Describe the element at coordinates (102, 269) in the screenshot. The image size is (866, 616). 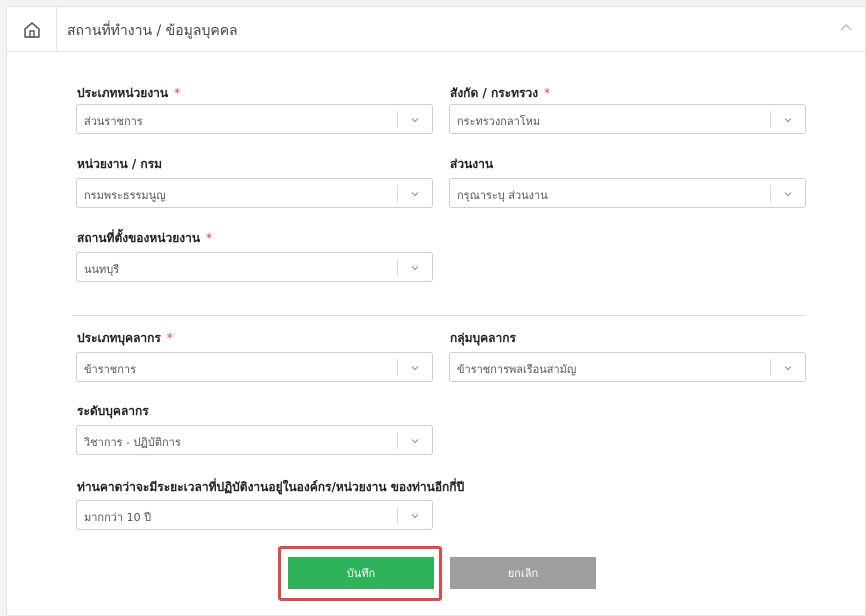
I see `location-value: นนทบุรี` at that location.